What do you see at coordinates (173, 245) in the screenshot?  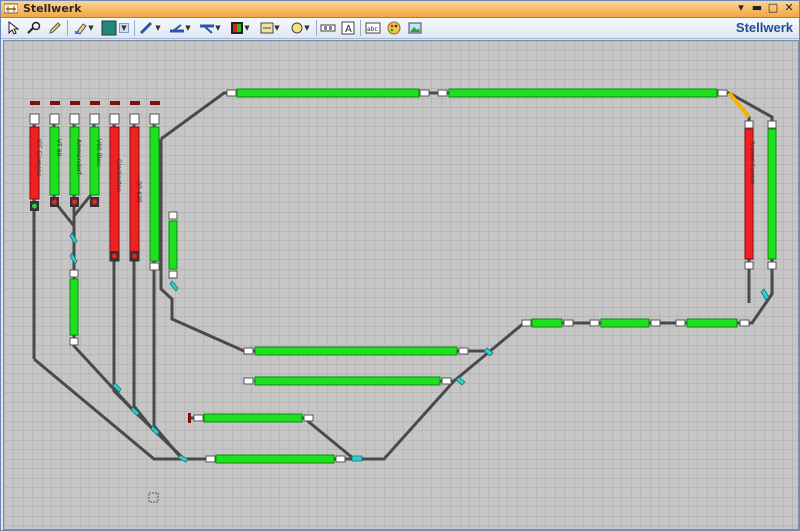 I see `block-inner-left` at bounding box center [173, 245].